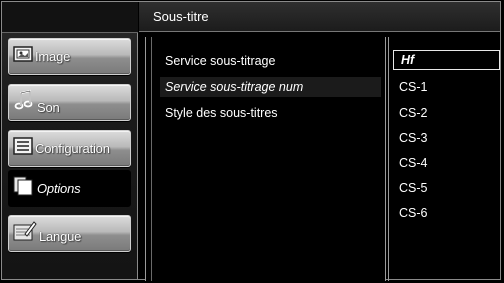 The image size is (504, 283). I want to click on keyboard-icon, so click(25, 233).